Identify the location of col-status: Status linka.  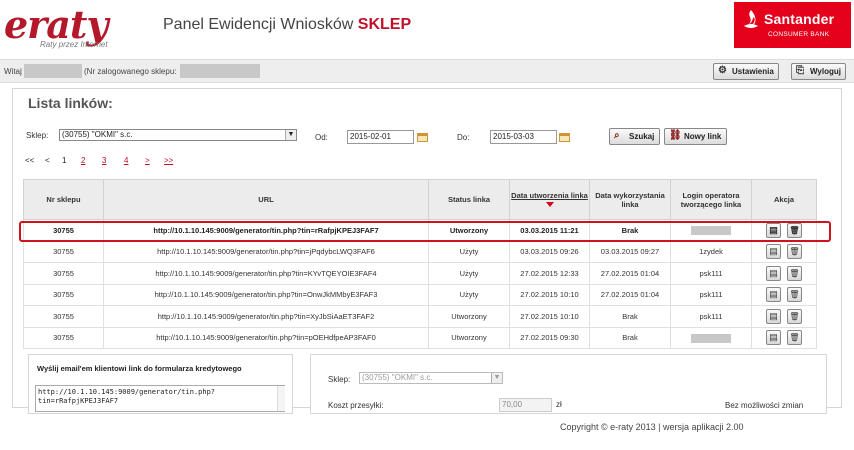
(469, 199).